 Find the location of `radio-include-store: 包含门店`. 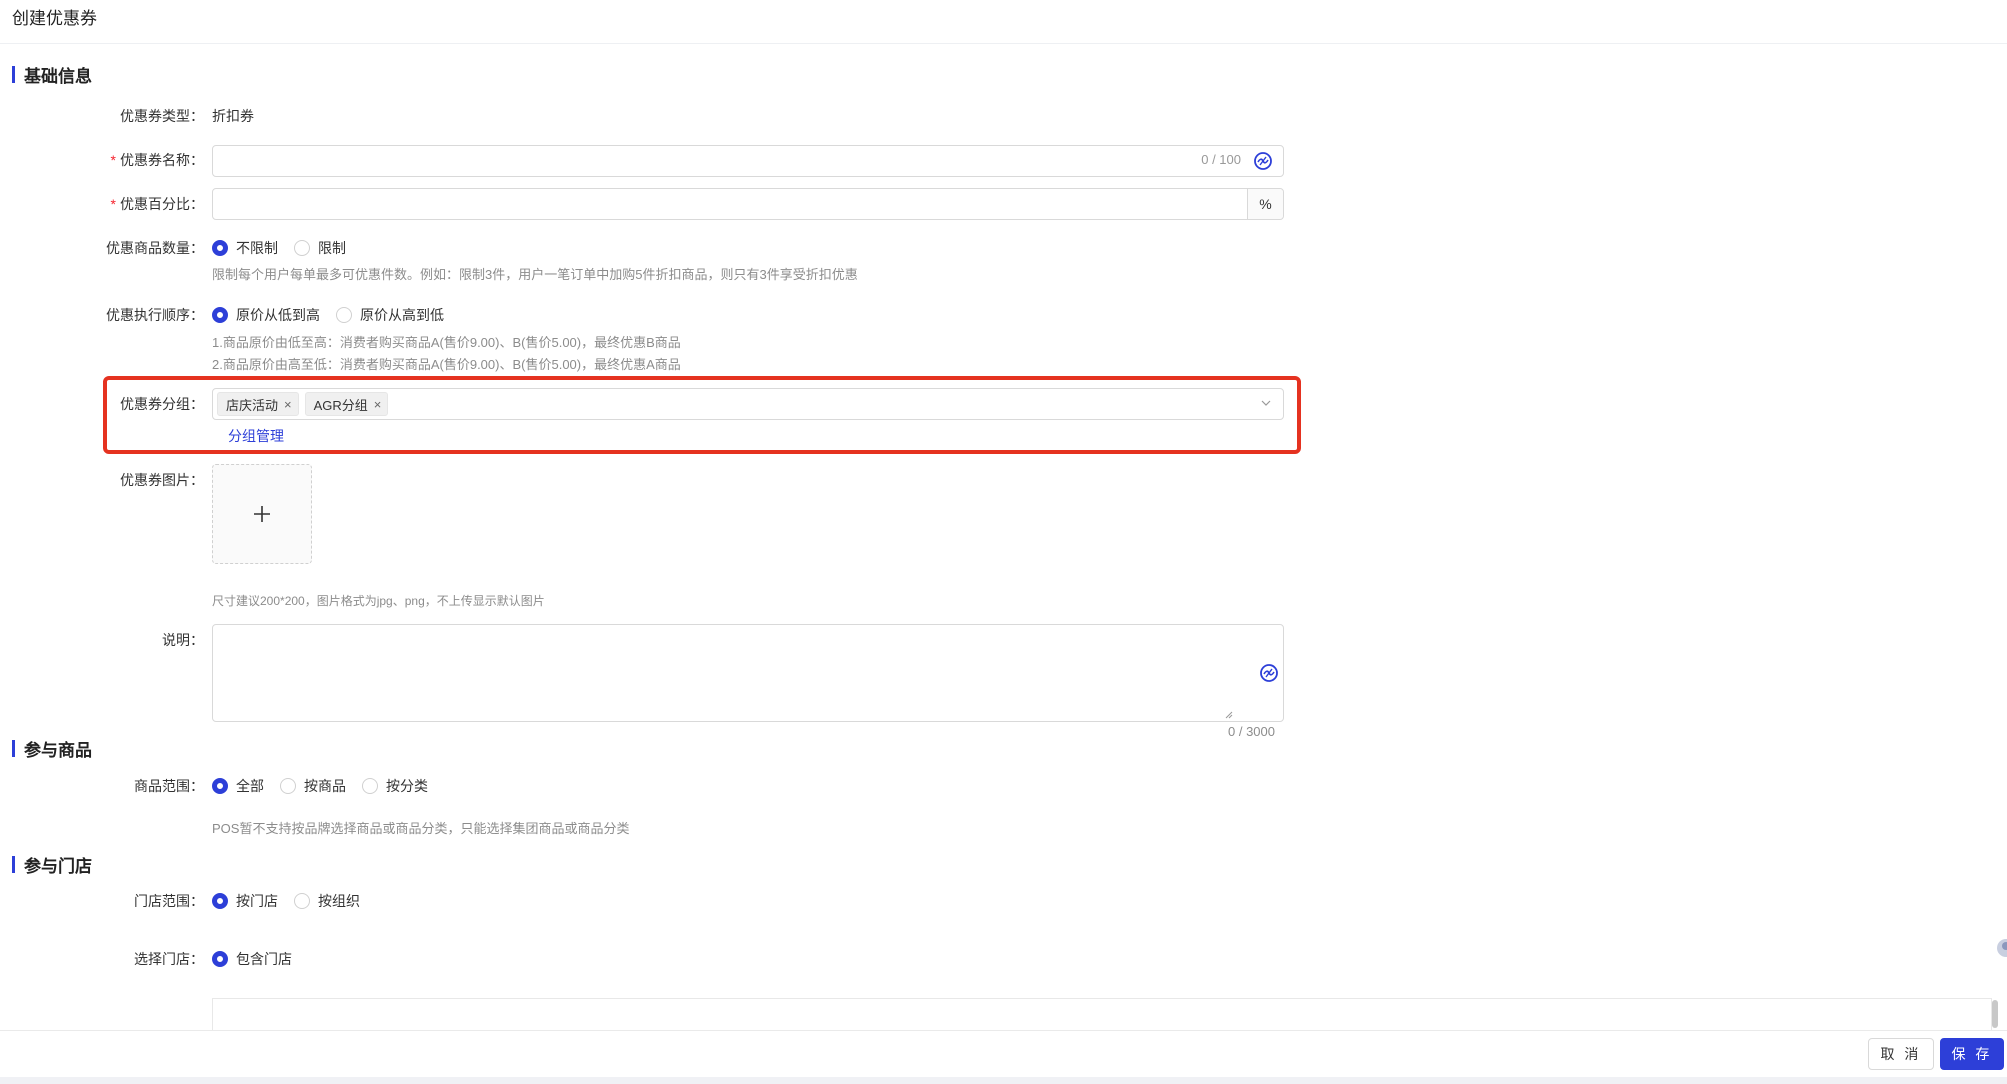

radio-include-store: 包含门店 is located at coordinates (252, 959).